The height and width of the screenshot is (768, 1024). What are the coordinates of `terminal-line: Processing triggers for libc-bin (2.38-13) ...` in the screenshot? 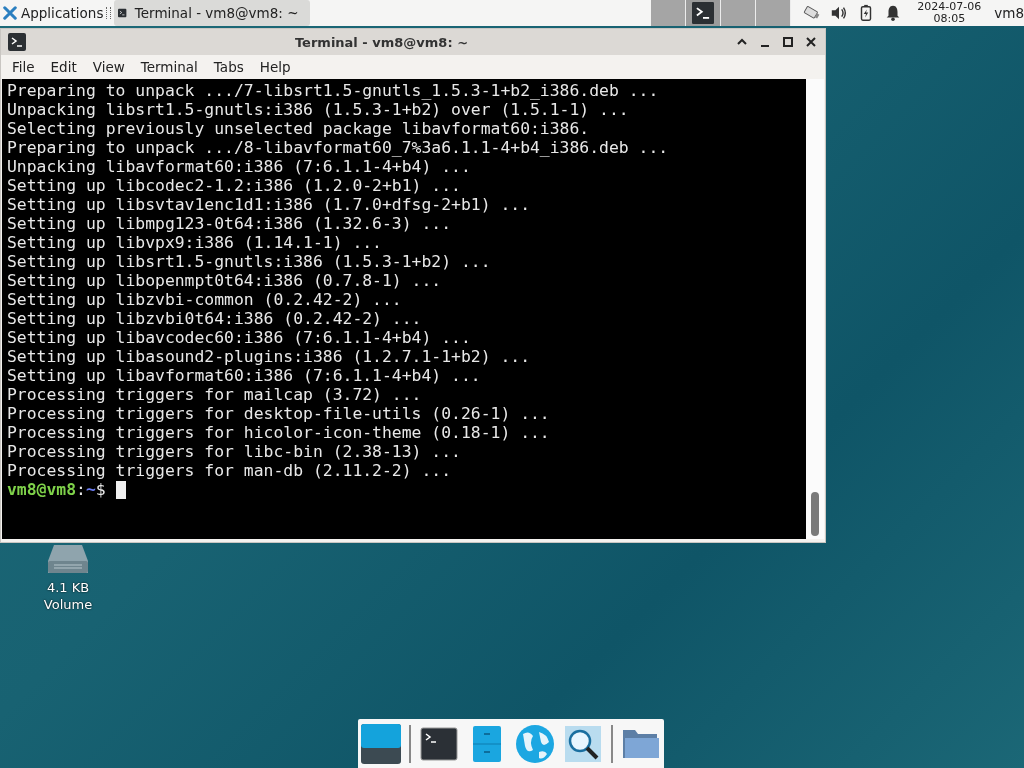 It's located at (234, 451).